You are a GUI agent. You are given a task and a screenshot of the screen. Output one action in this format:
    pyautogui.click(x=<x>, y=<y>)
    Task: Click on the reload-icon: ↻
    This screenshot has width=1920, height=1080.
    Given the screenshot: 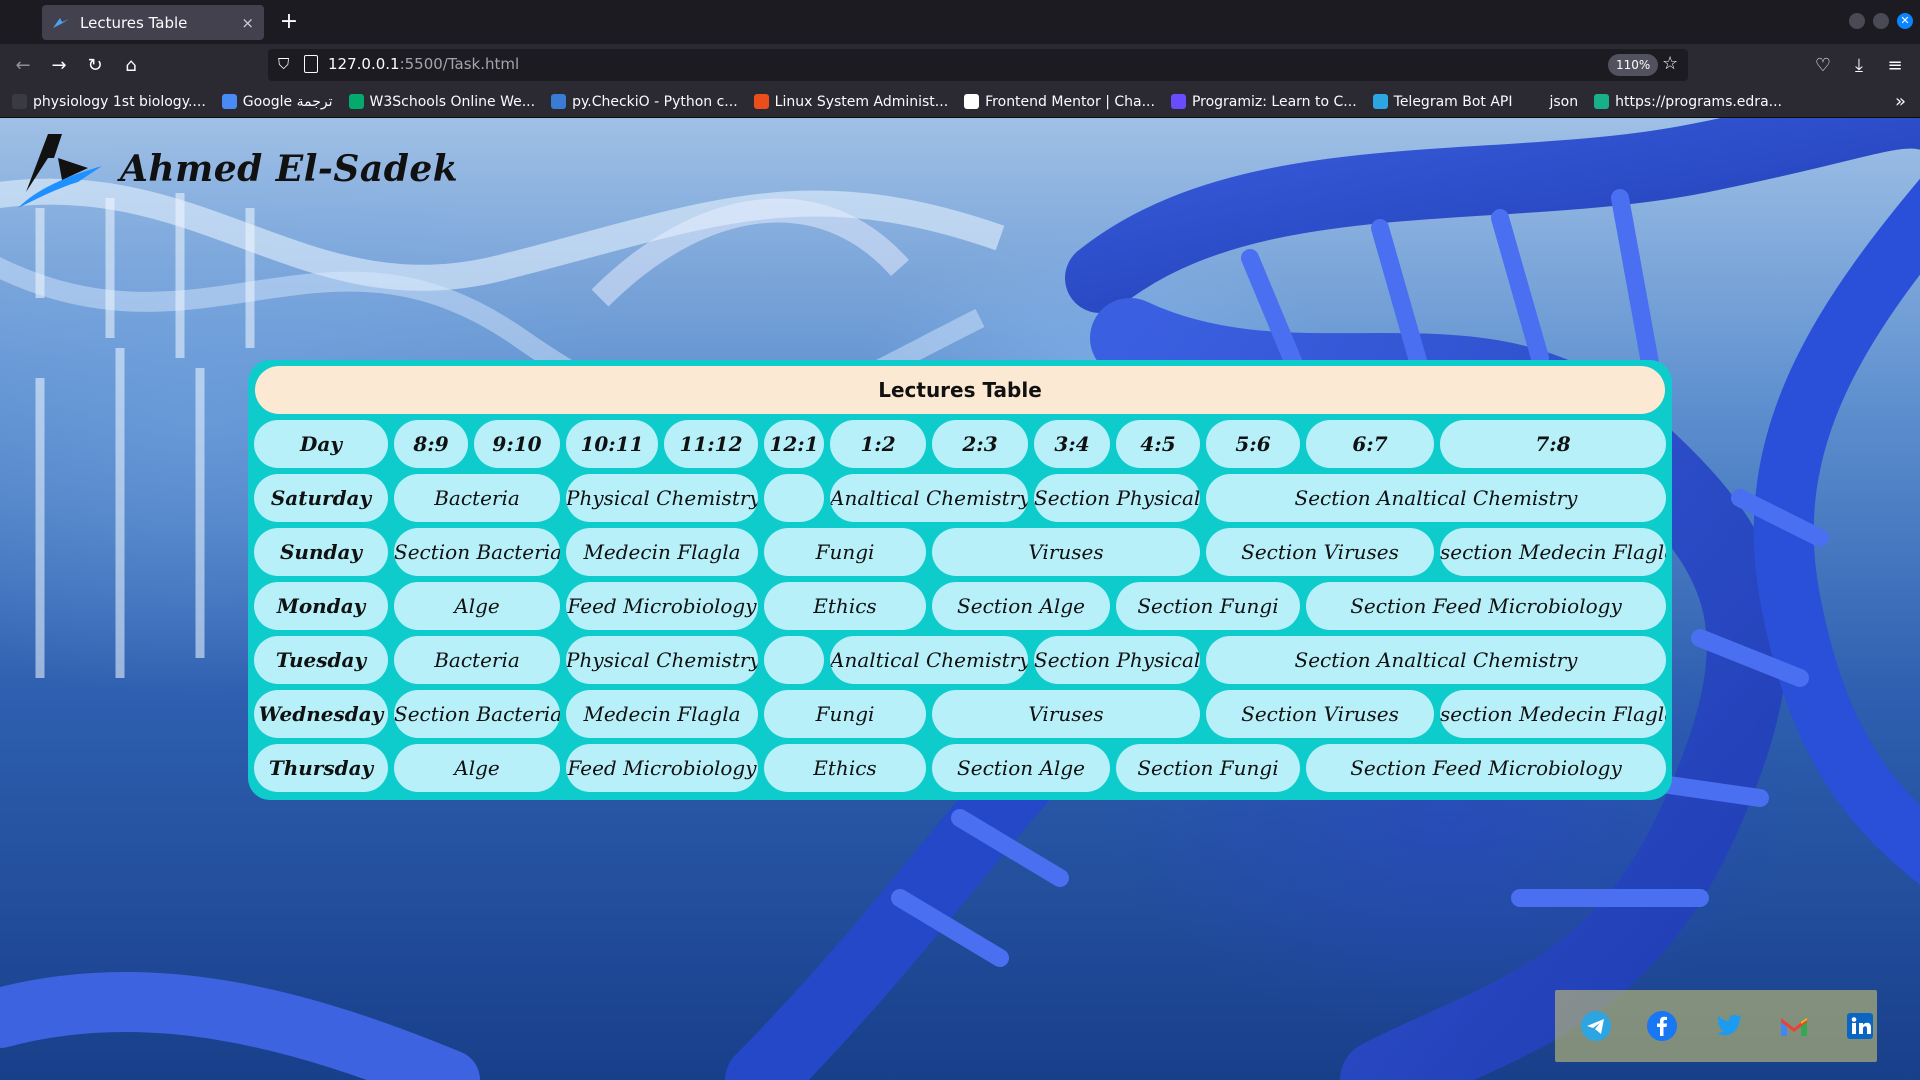 What is the action you would take?
    pyautogui.click(x=95, y=66)
    